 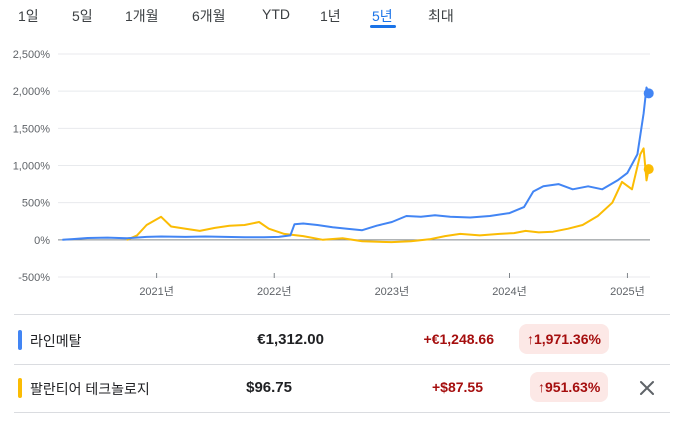 I want to click on y-tick-label: -500%, so click(x=34, y=278).